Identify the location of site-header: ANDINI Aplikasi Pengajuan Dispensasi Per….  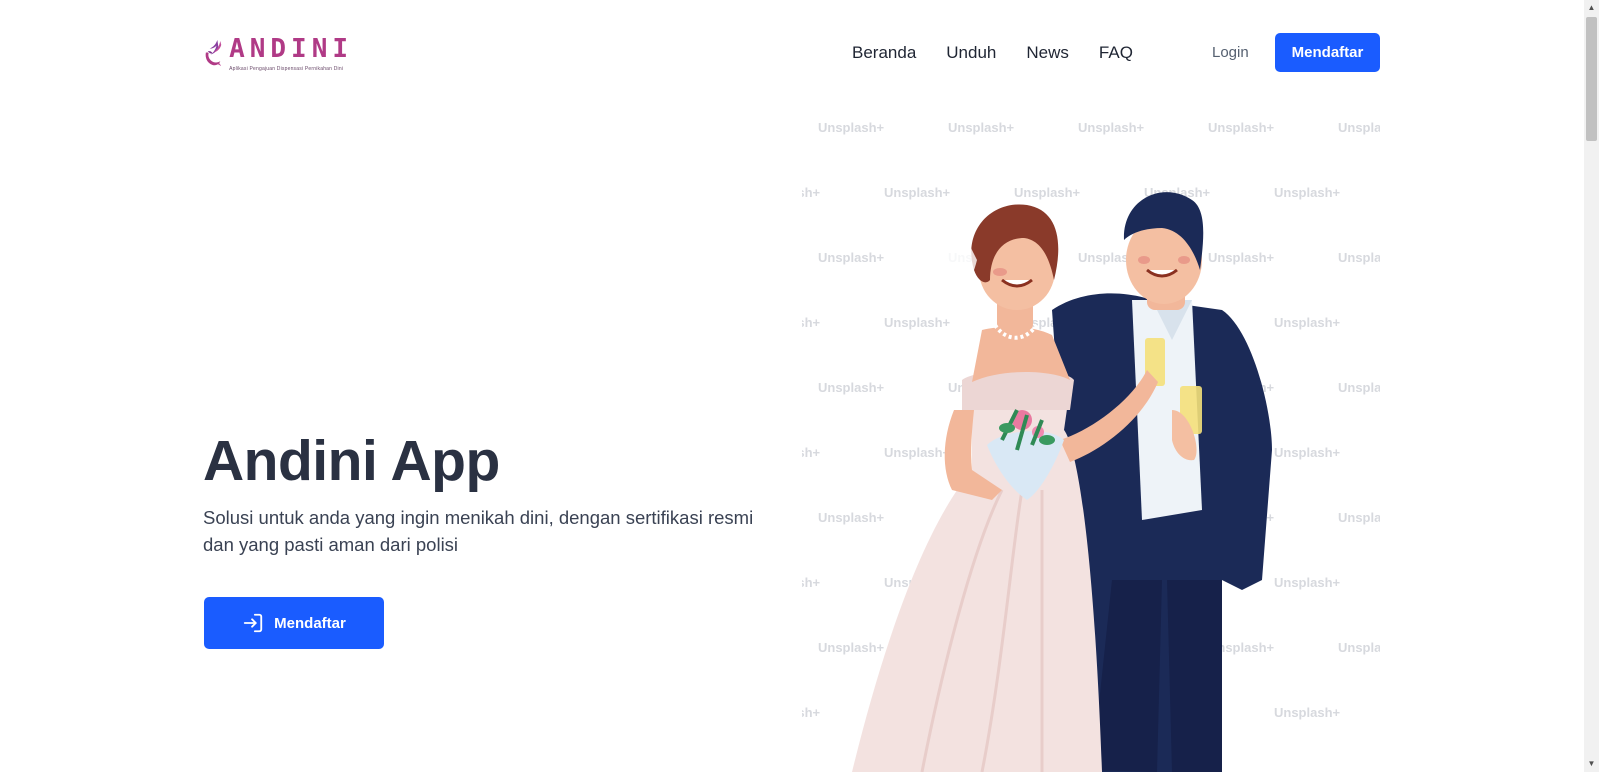
(792, 52).